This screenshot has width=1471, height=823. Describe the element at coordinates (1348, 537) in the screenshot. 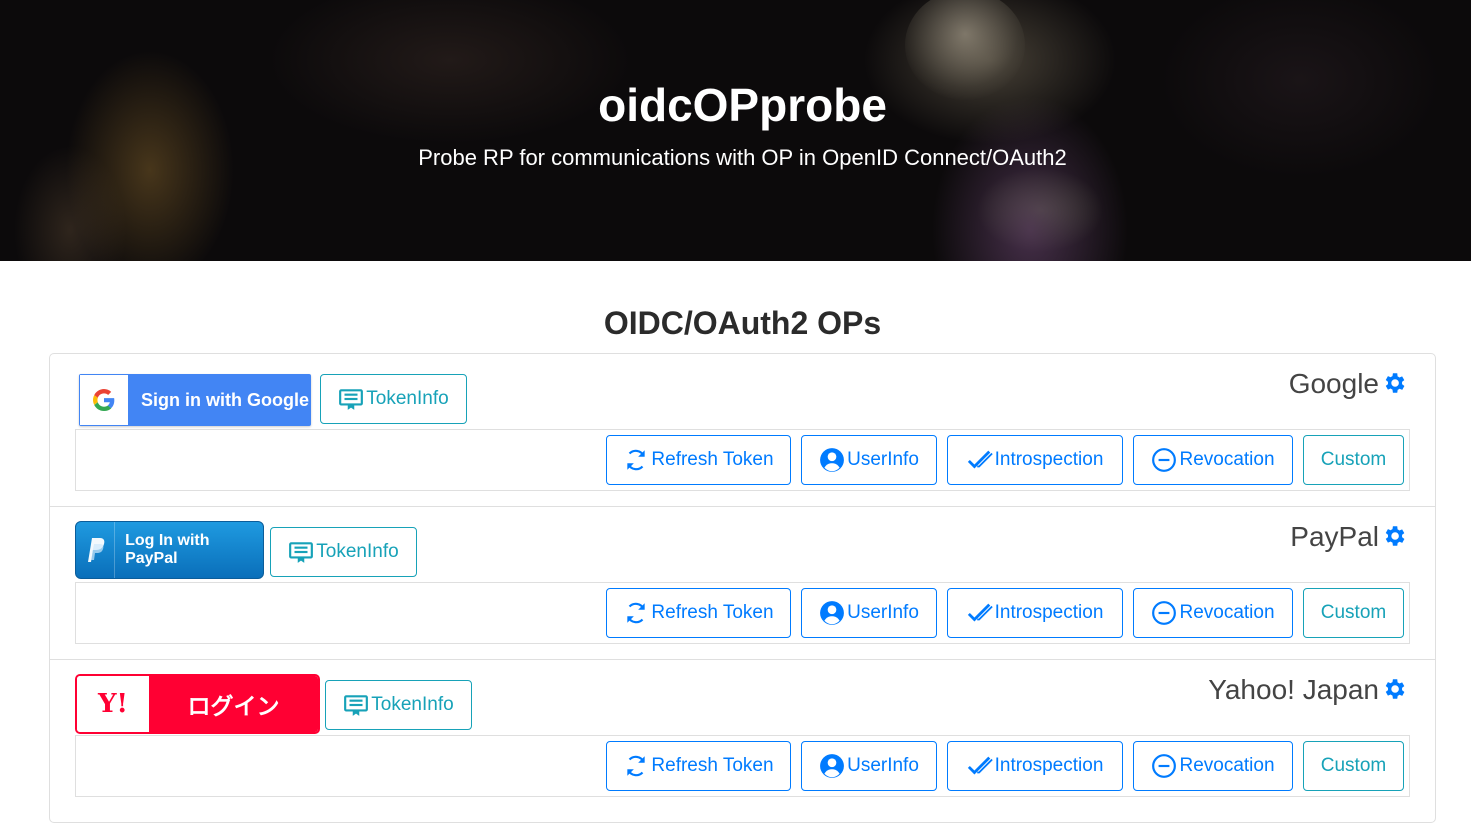

I see `provider-name: PayPal` at that location.